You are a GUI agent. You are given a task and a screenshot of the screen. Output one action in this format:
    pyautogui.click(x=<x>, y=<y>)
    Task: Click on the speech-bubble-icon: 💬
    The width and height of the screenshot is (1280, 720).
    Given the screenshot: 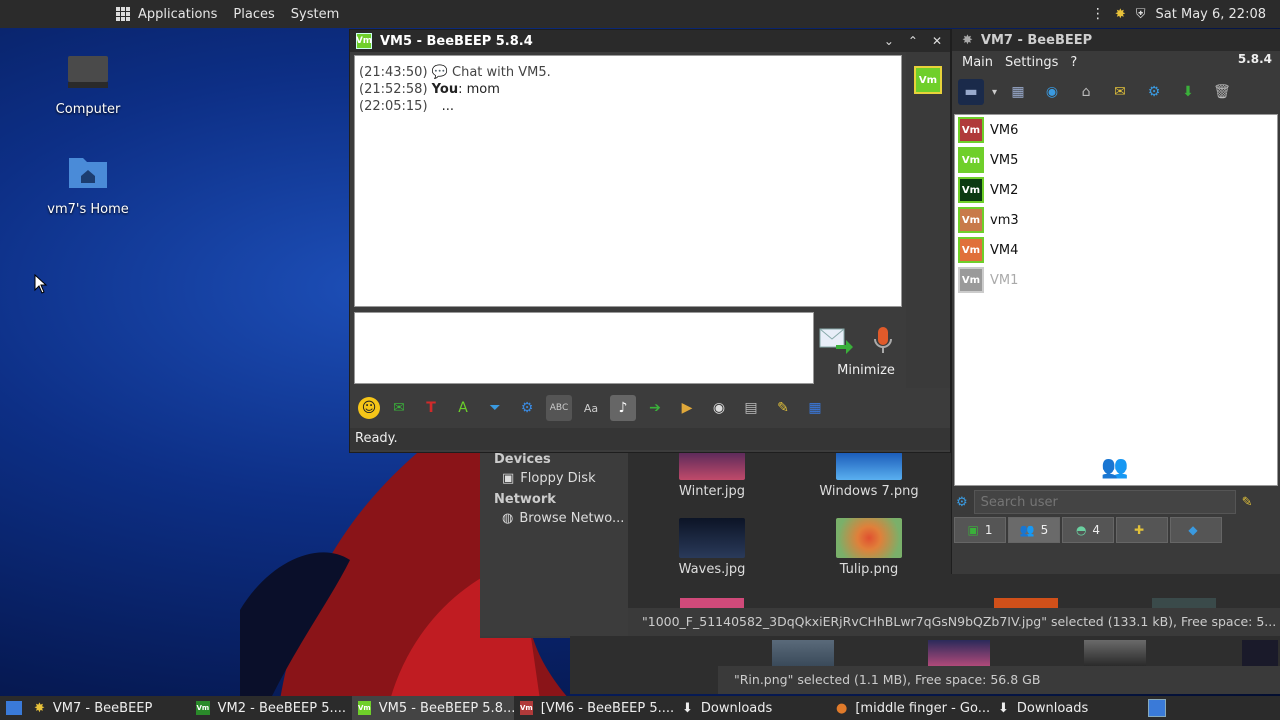 What is the action you would take?
    pyautogui.click(x=439, y=72)
    